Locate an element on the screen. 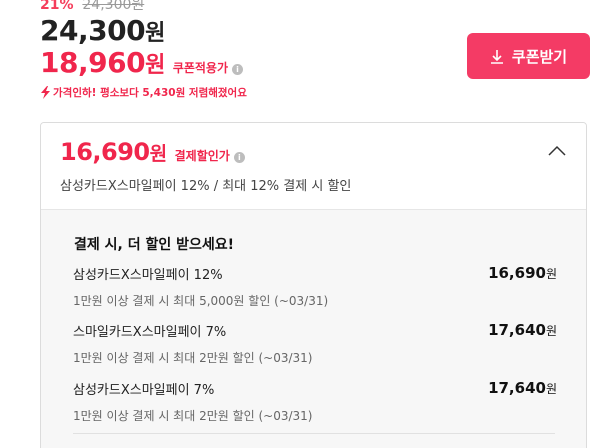 Image resolution: width=609 pixels, height=448 pixels. offer-amount-value: 16,690 is located at coordinates (517, 273).